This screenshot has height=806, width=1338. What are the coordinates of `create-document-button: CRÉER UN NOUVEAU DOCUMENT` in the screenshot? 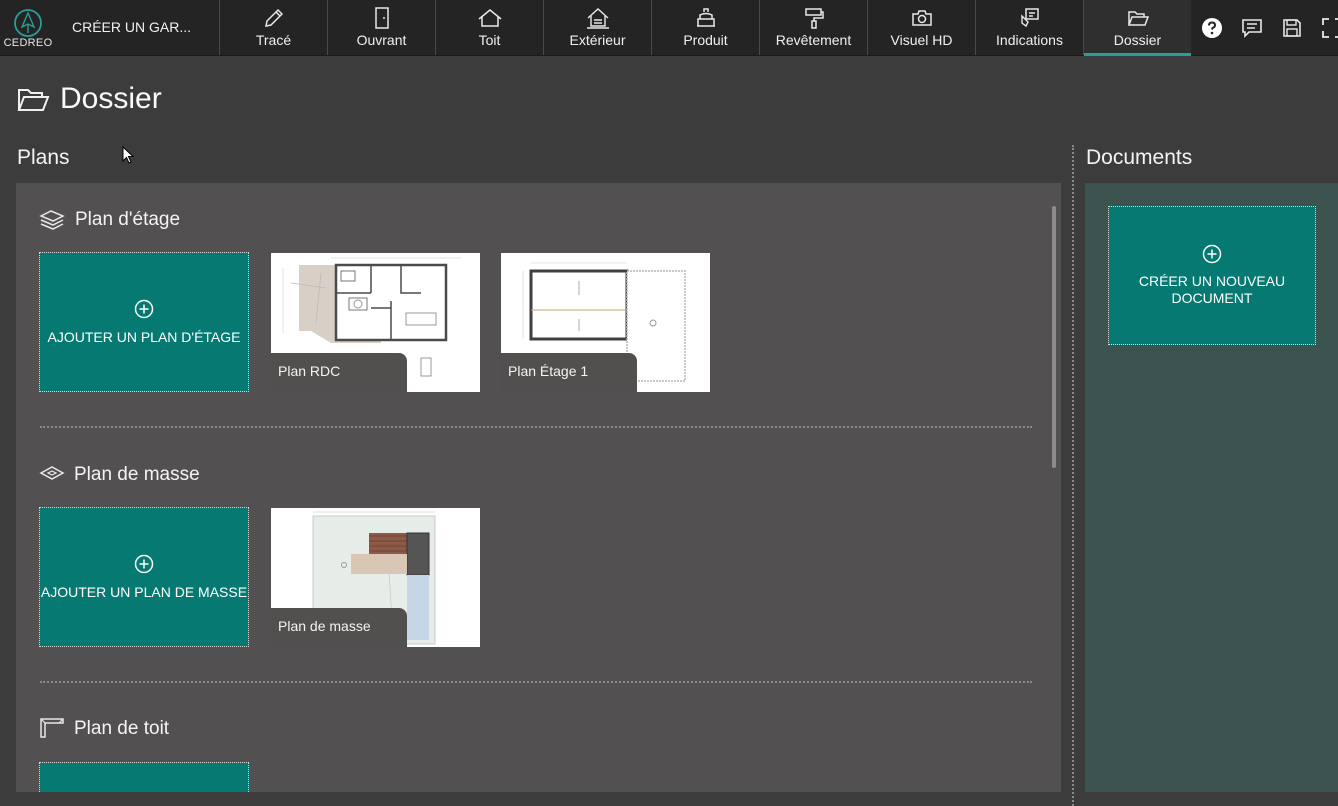 It's located at (1212, 275).